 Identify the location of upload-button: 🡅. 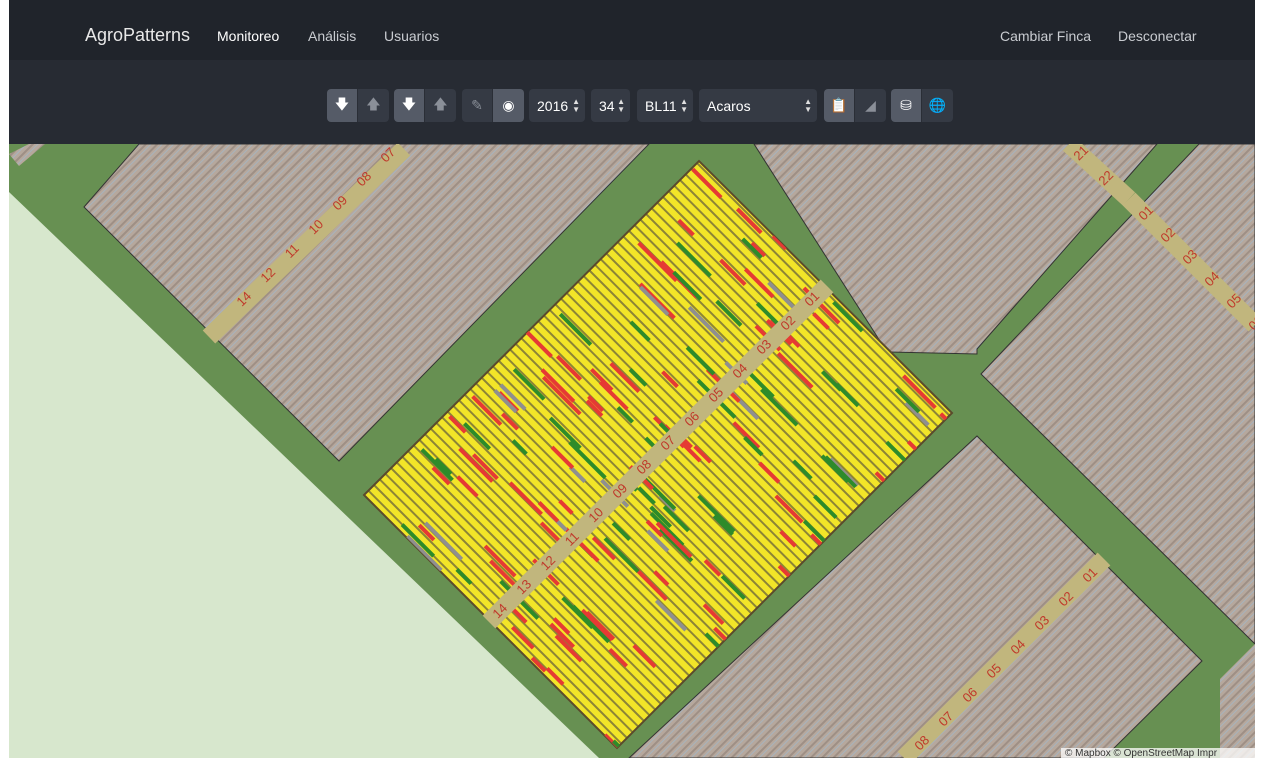
(373, 105).